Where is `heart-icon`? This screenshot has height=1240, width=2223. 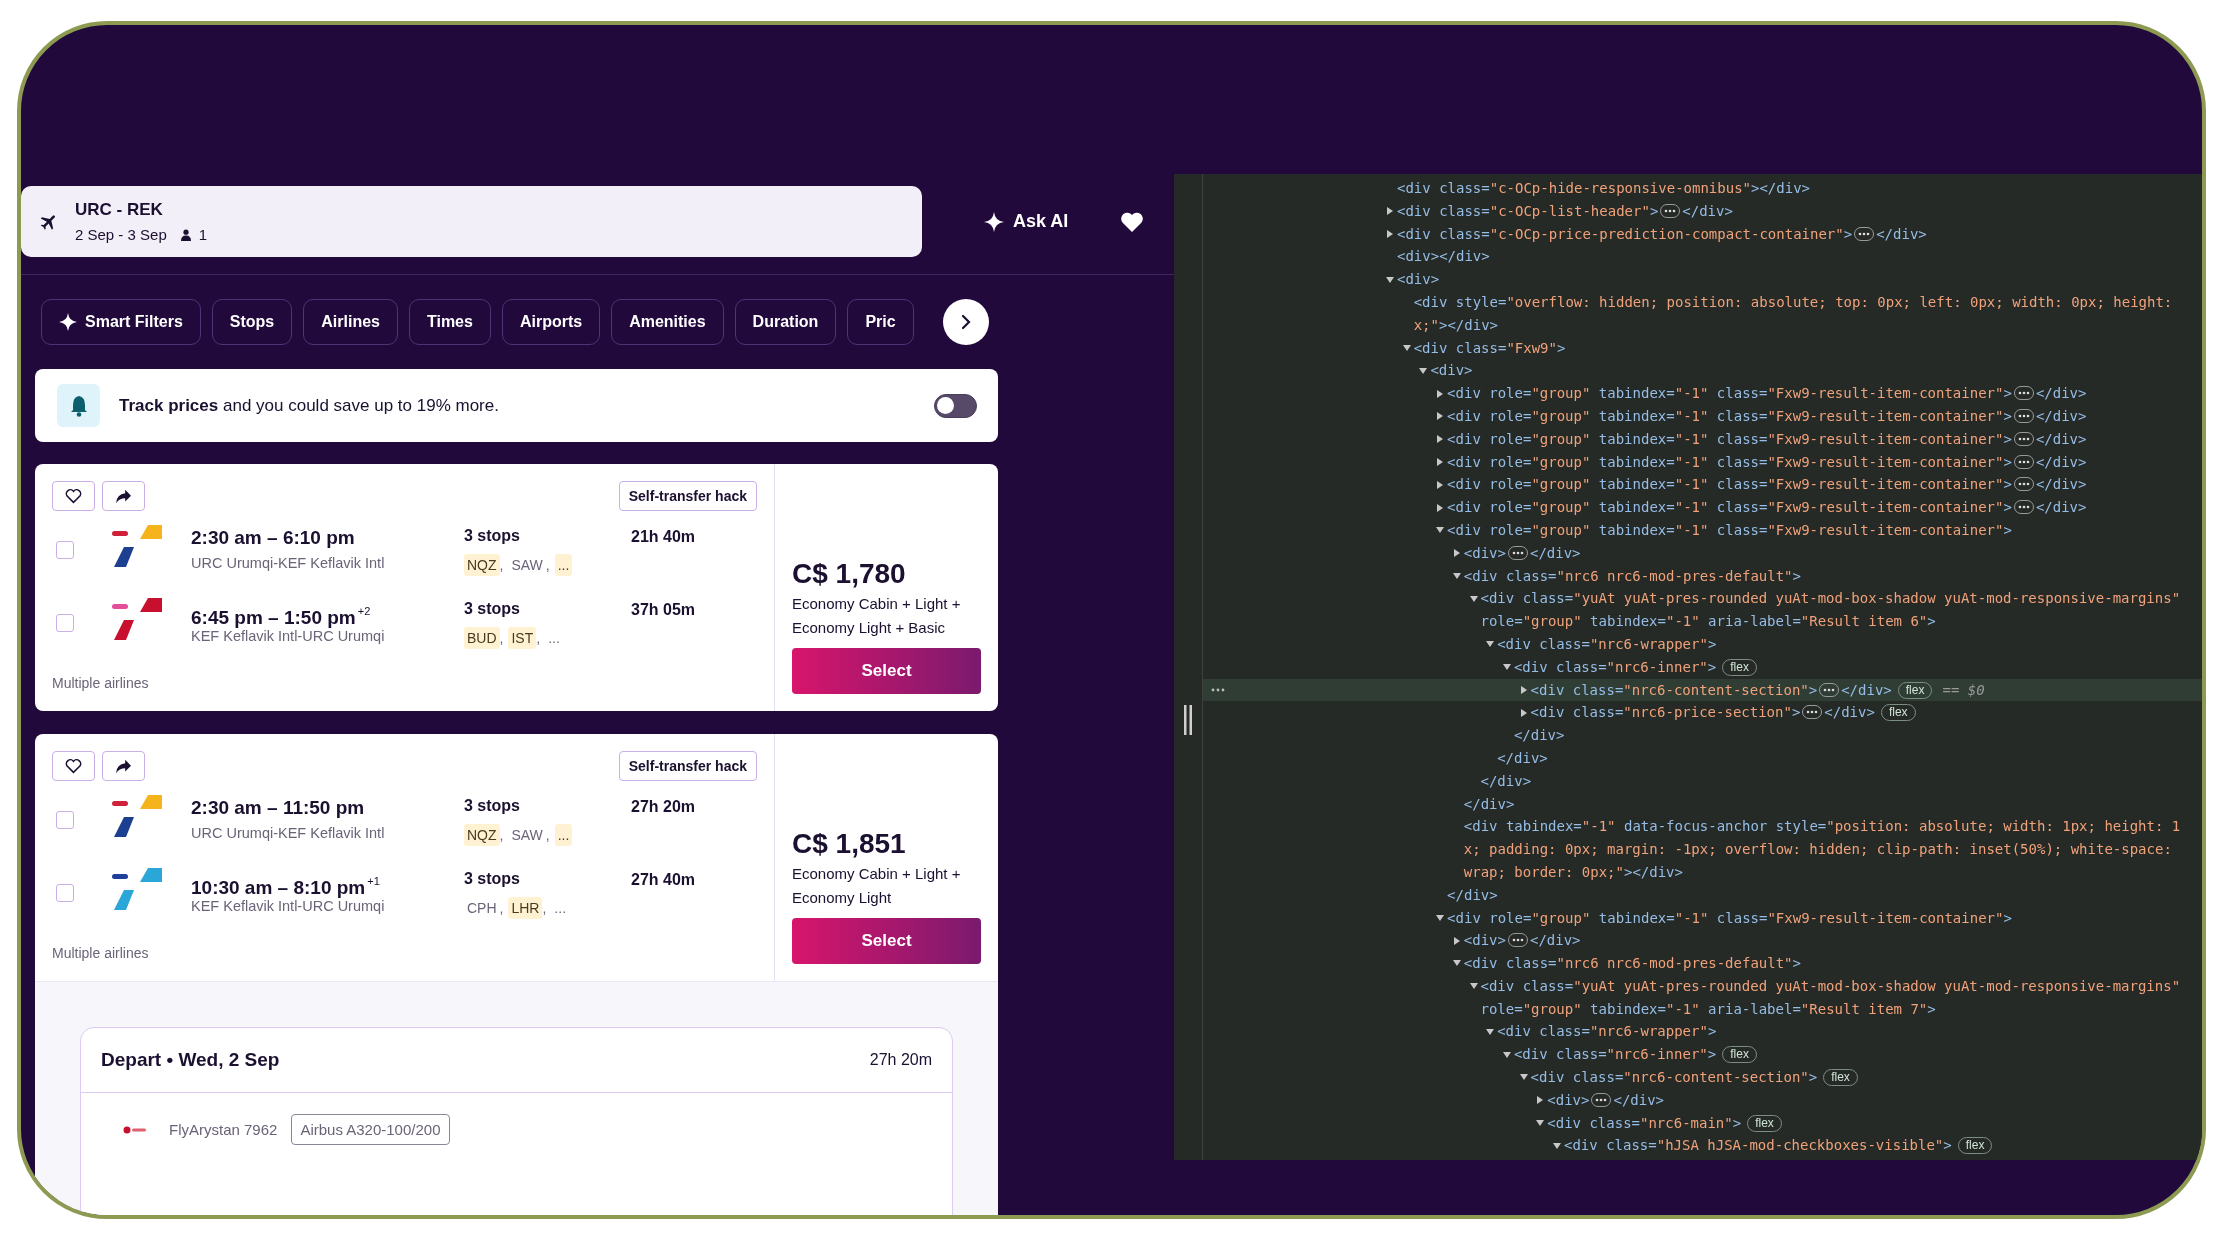
heart-icon is located at coordinates (1132, 221).